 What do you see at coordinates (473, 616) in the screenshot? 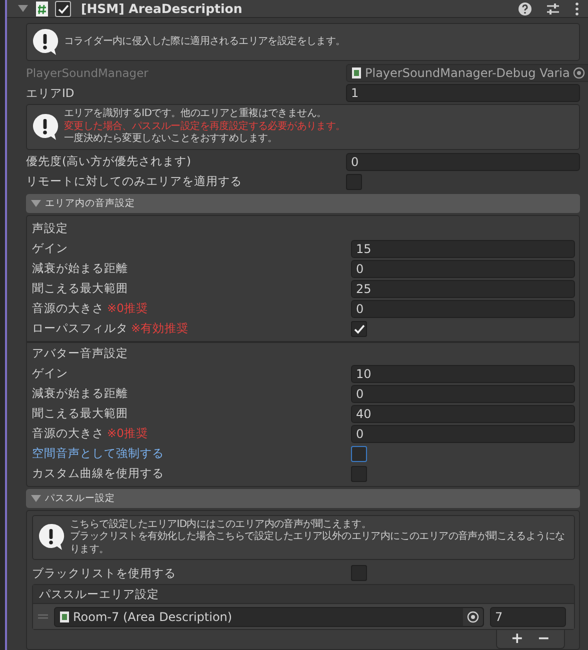
I see `target-icon` at bounding box center [473, 616].